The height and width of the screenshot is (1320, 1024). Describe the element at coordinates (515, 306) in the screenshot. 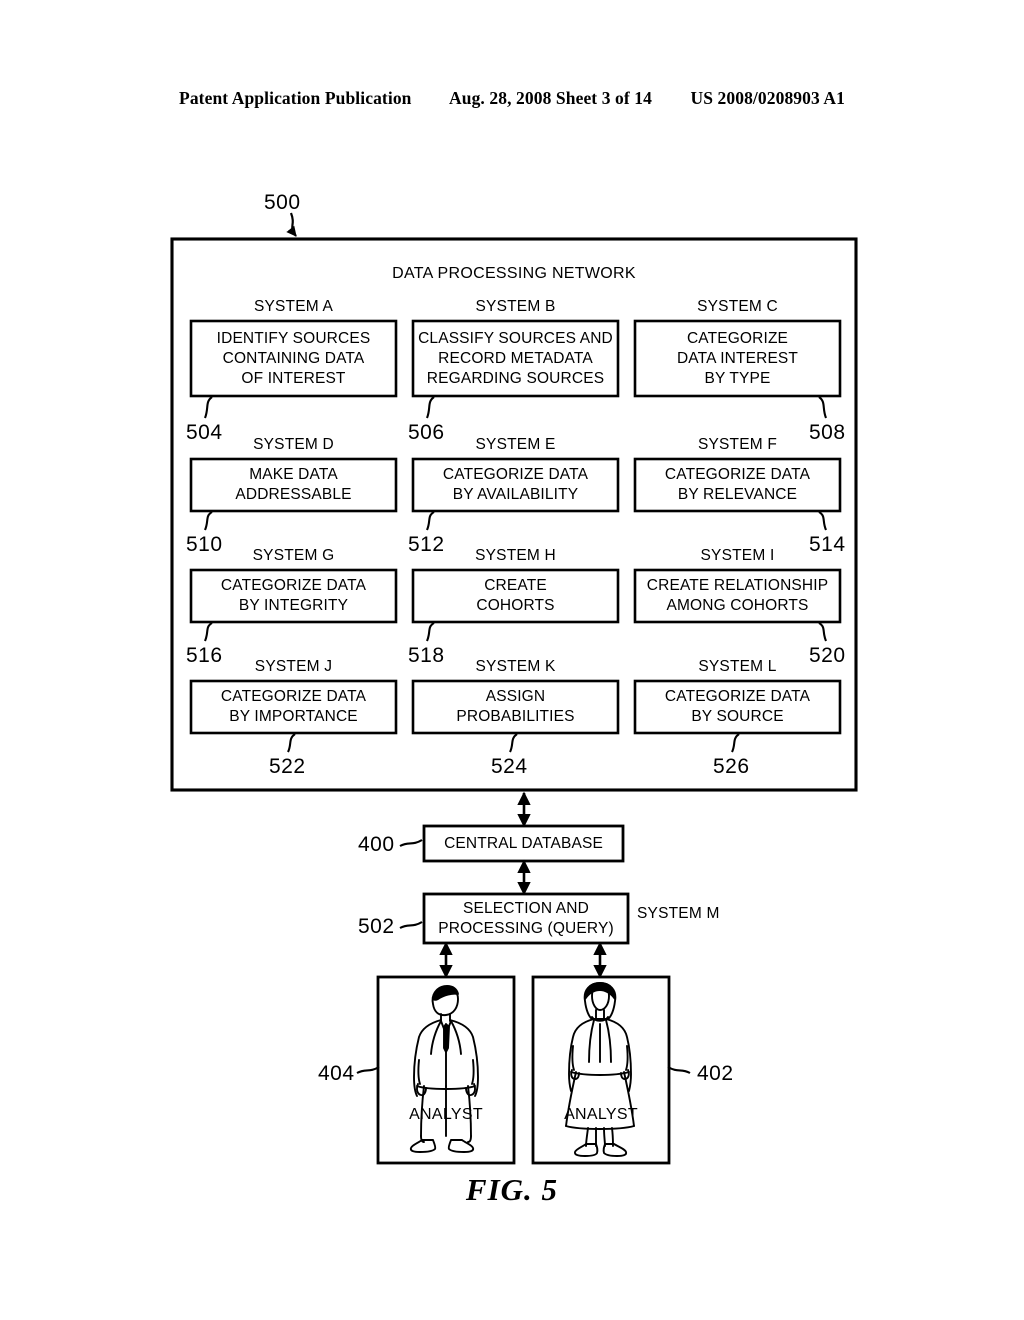

I see `system-caption-b: SYSTEM B` at that location.